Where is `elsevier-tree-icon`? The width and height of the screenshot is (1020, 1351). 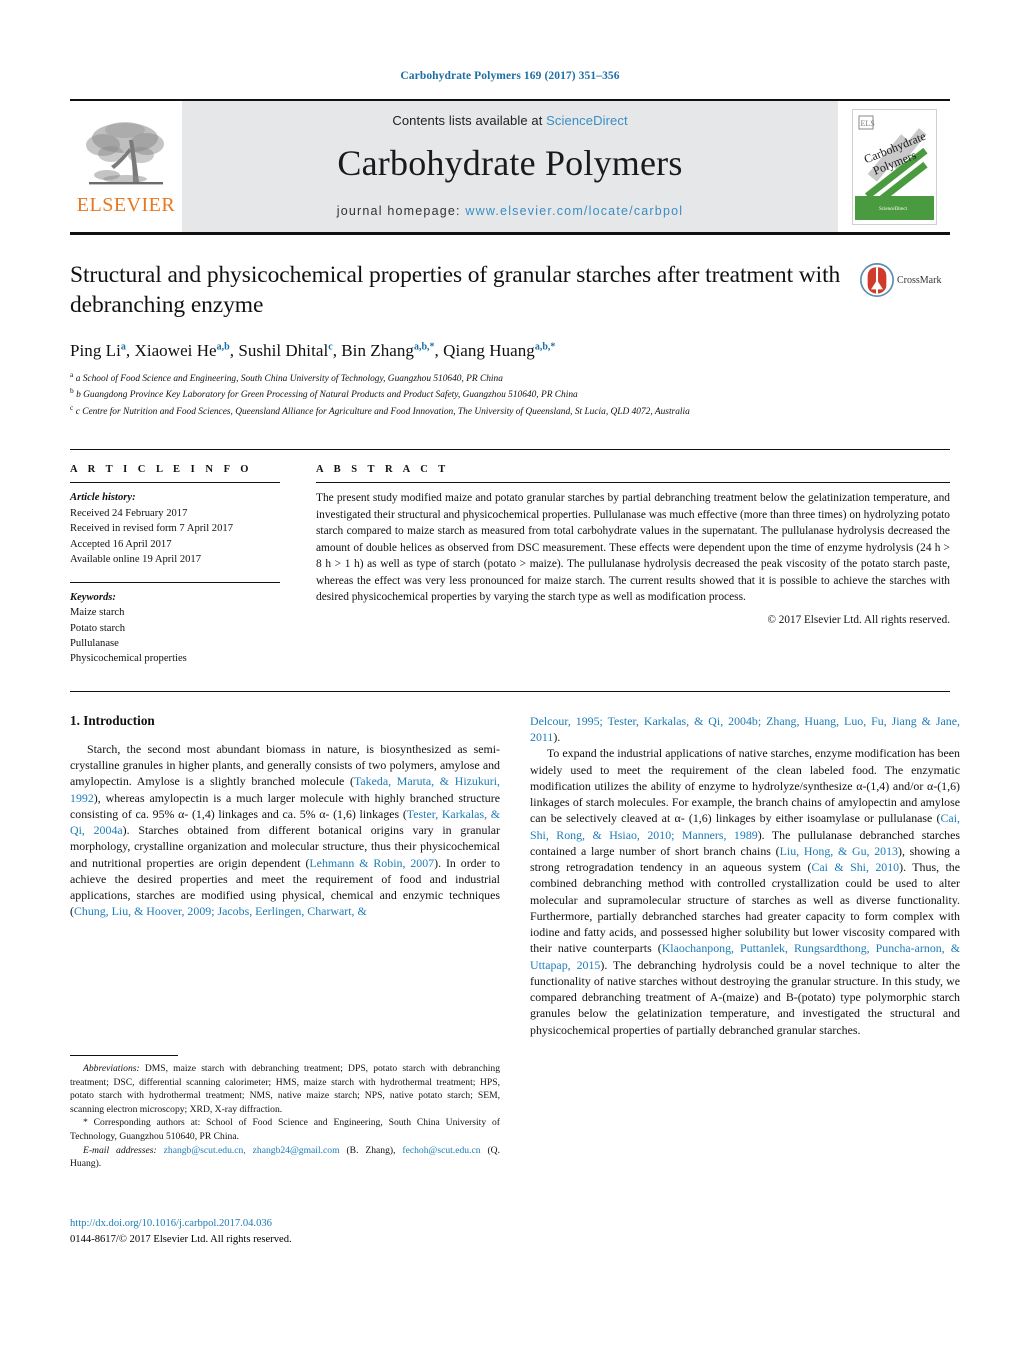 elsevier-tree-icon is located at coordinates (125, 153).